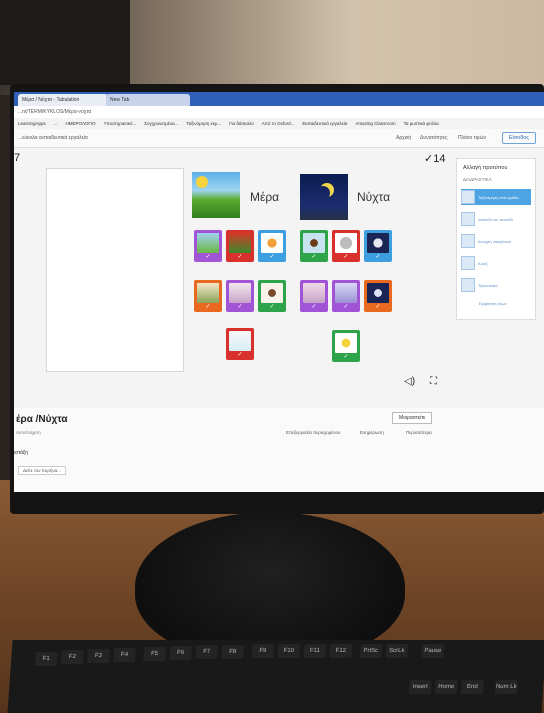  What do you see at coordinates (207, 652) in the screenshot?
I see `key-f7: F7` at bounding box center [207, 652].